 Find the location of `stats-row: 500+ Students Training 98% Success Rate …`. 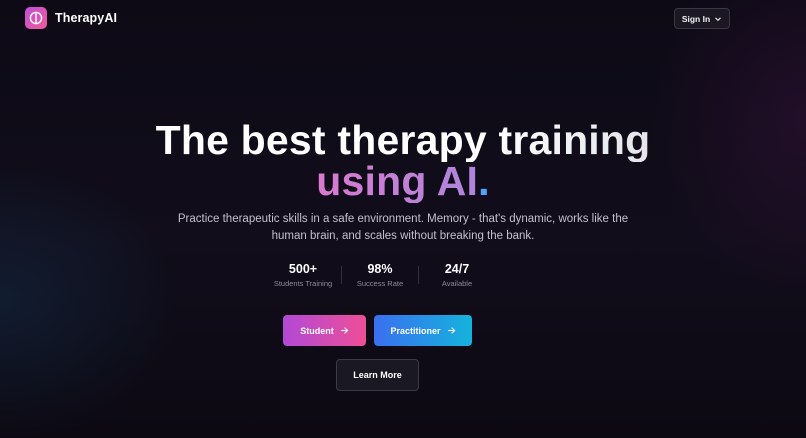

stats-row: 500+ Students Training 98% Success Rate … is located at coordinates (380, 277).